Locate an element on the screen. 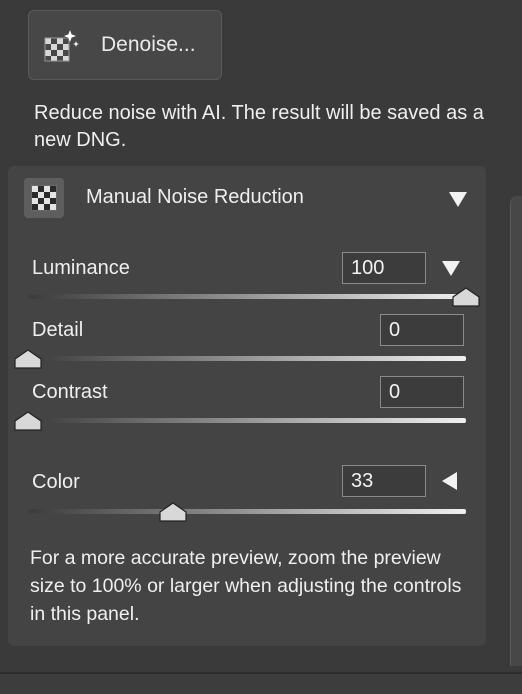 The image size is (522, 694). panel-title: Manual Noise Reduction is located at coordinates (195, 197).